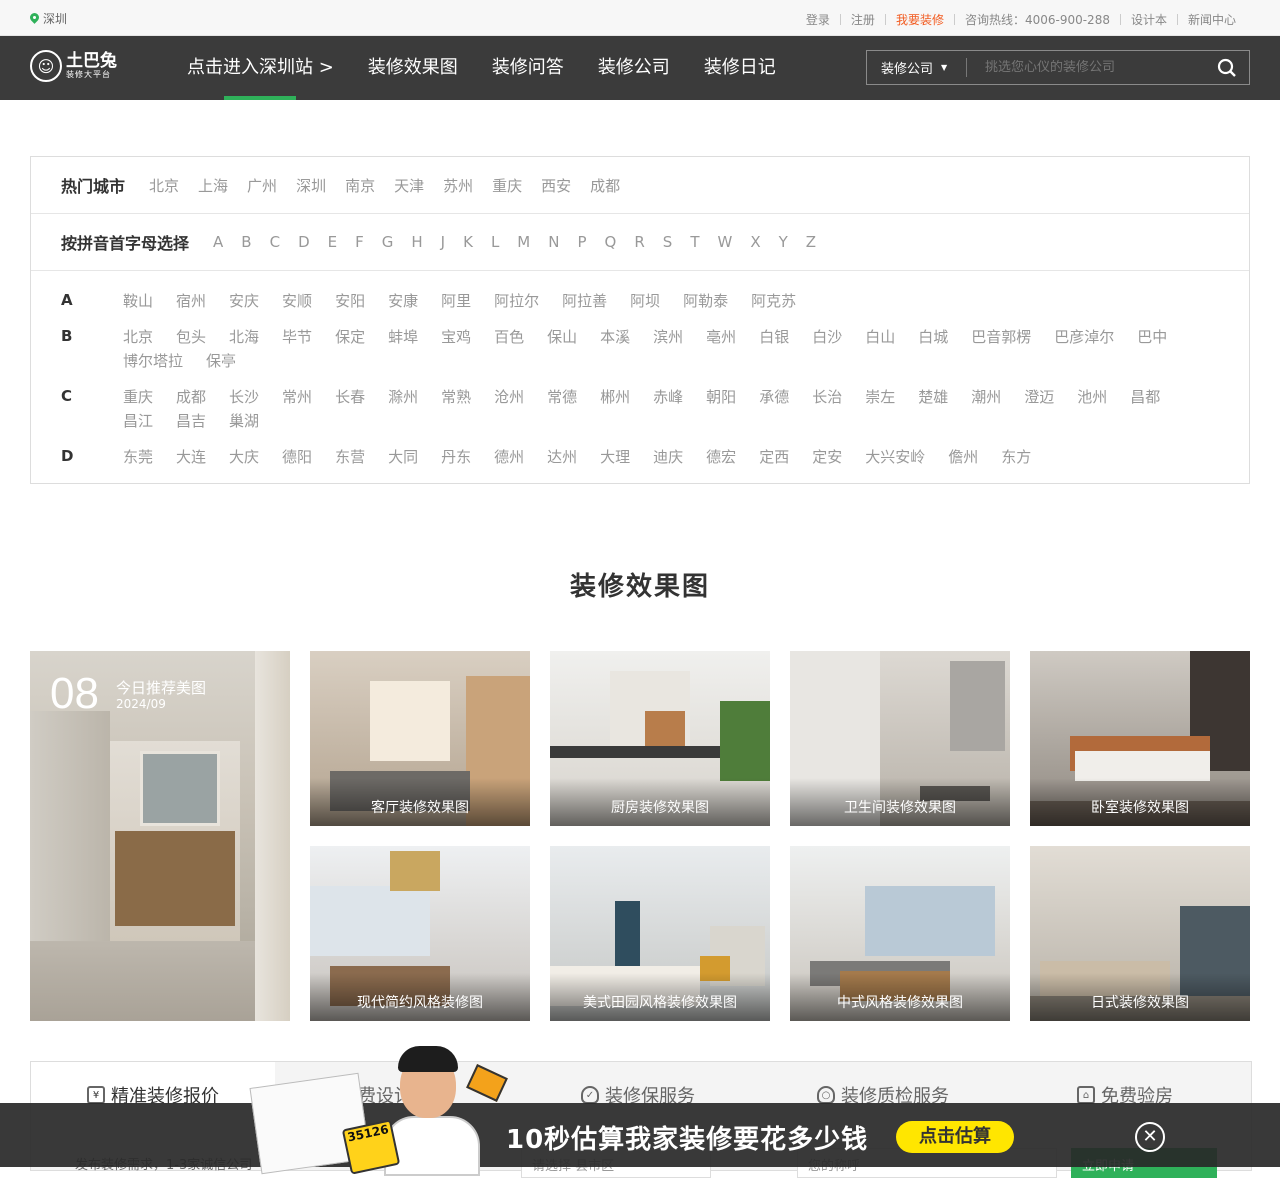 The image size is (1280, 1178). I want to click on hot-city-link: 北京, so click(164, 185).